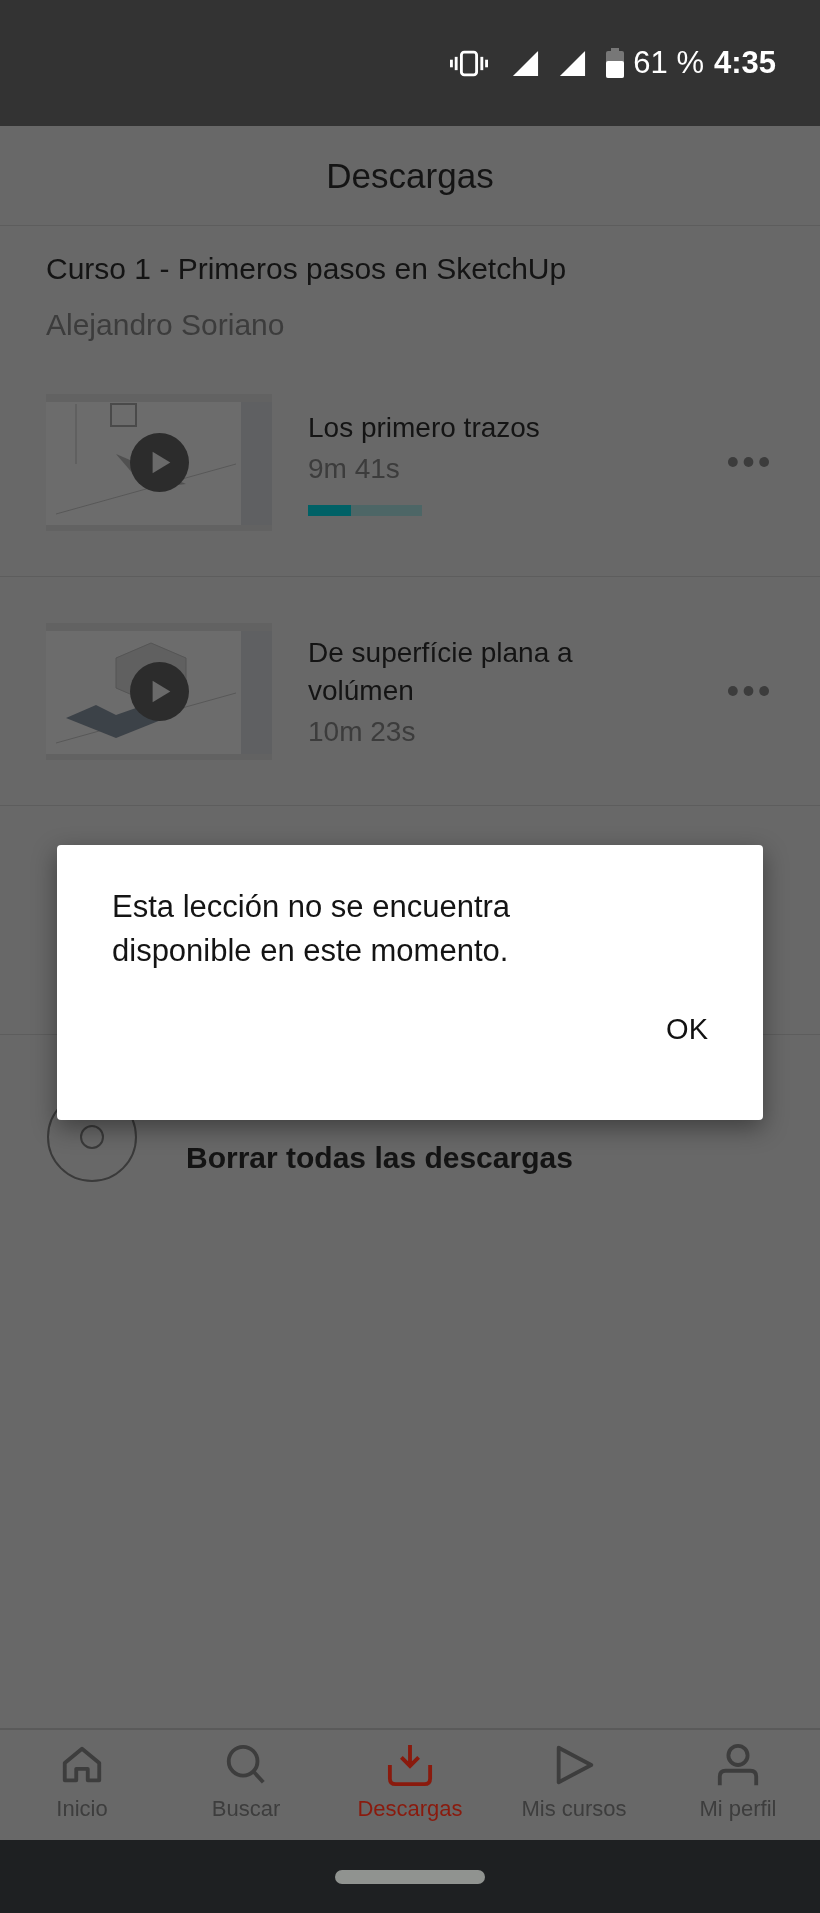  I want to click on dialog-message: Esta lección no se encuentra disponible en este momento., so click(312, 929).